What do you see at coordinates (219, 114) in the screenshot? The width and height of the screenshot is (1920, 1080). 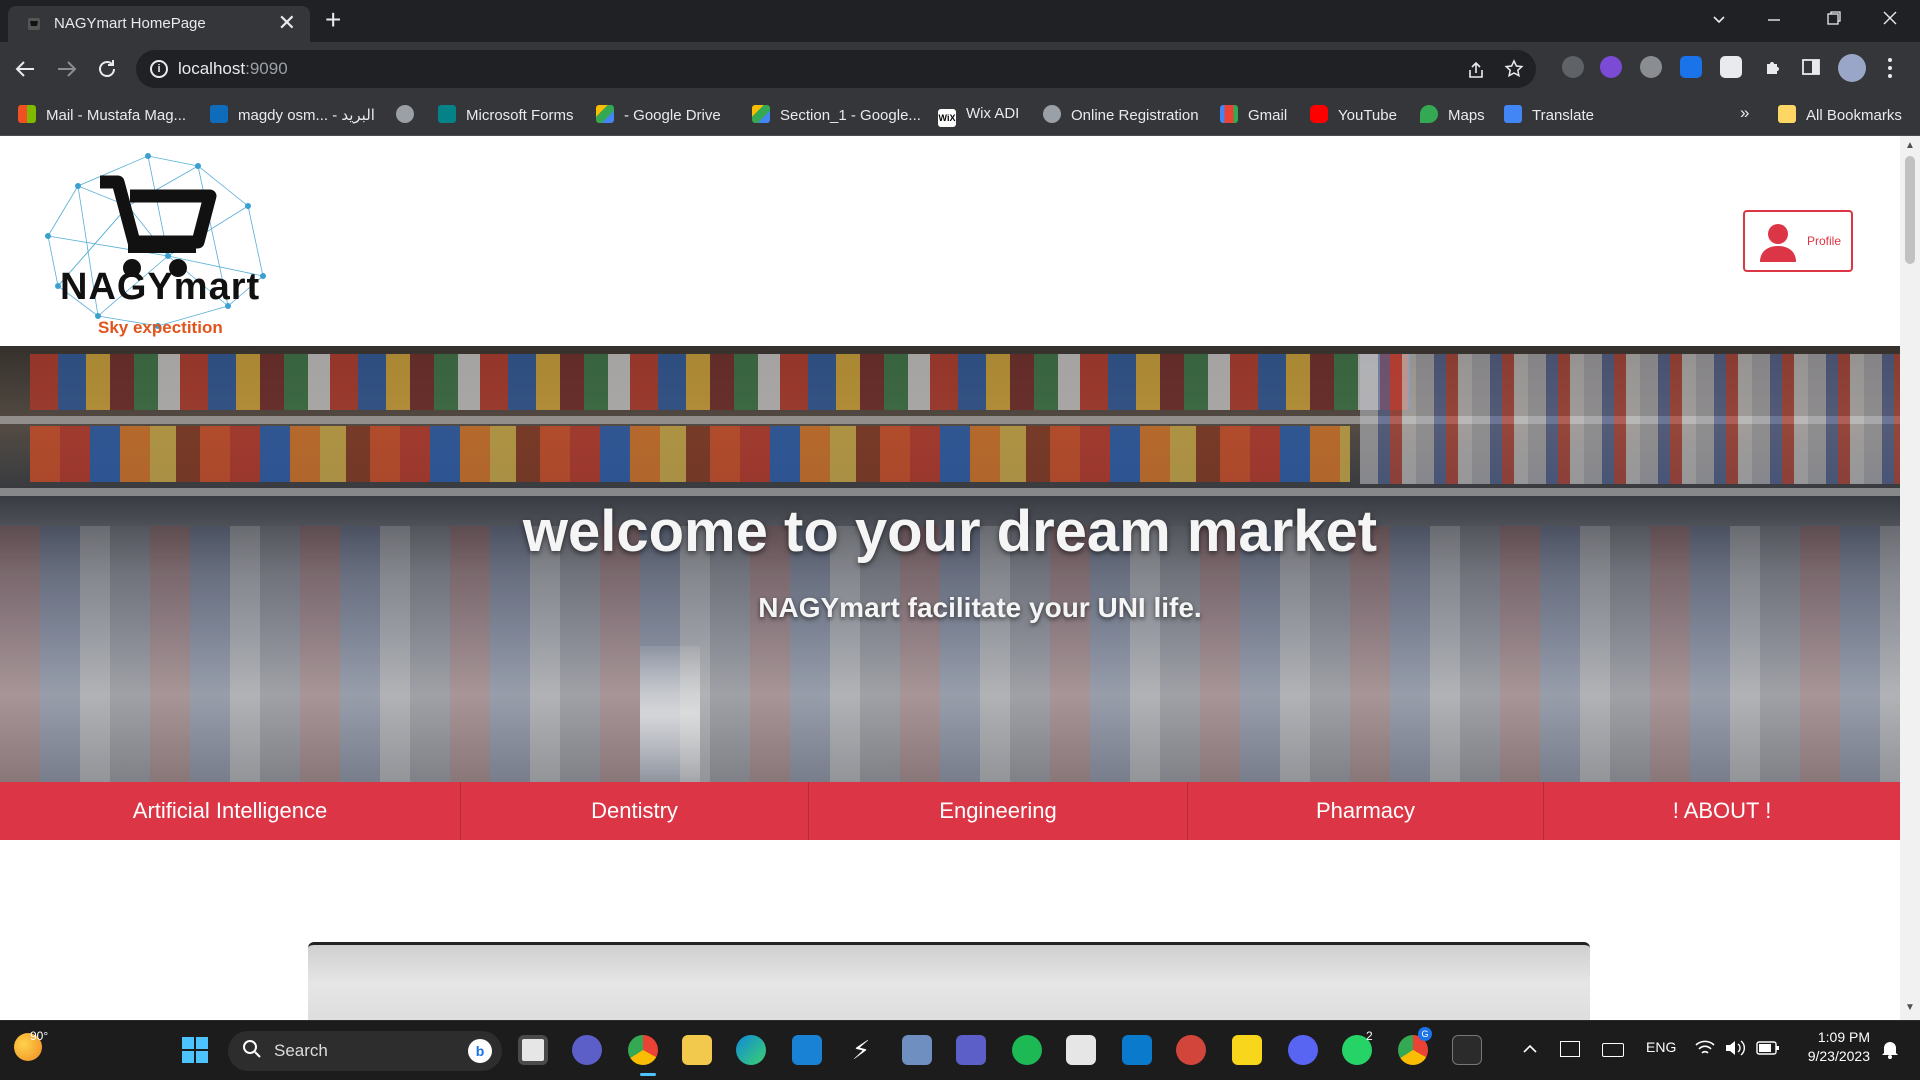 I see `outlook-icon` at bounding box center [219, 114].